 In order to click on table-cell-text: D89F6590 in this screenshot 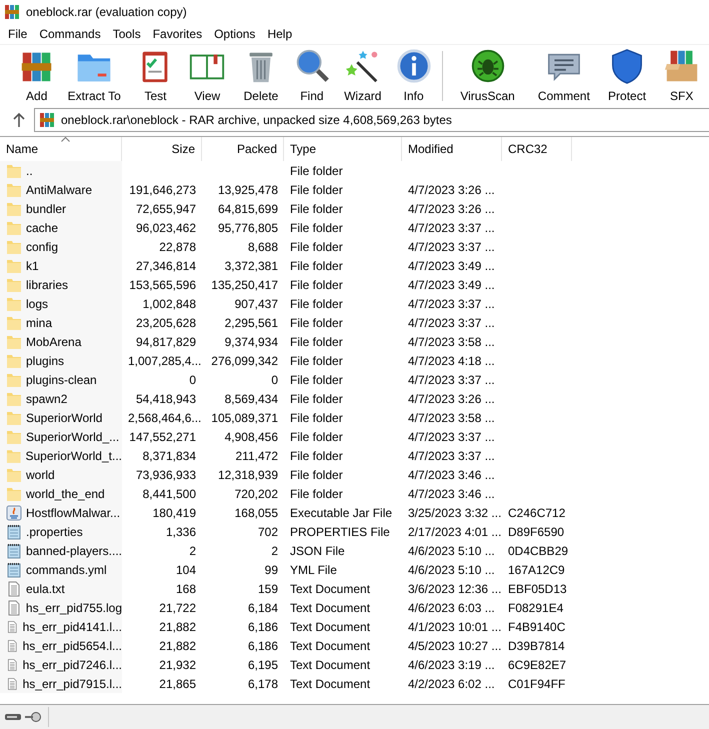, I will do `click(536, 531)`.